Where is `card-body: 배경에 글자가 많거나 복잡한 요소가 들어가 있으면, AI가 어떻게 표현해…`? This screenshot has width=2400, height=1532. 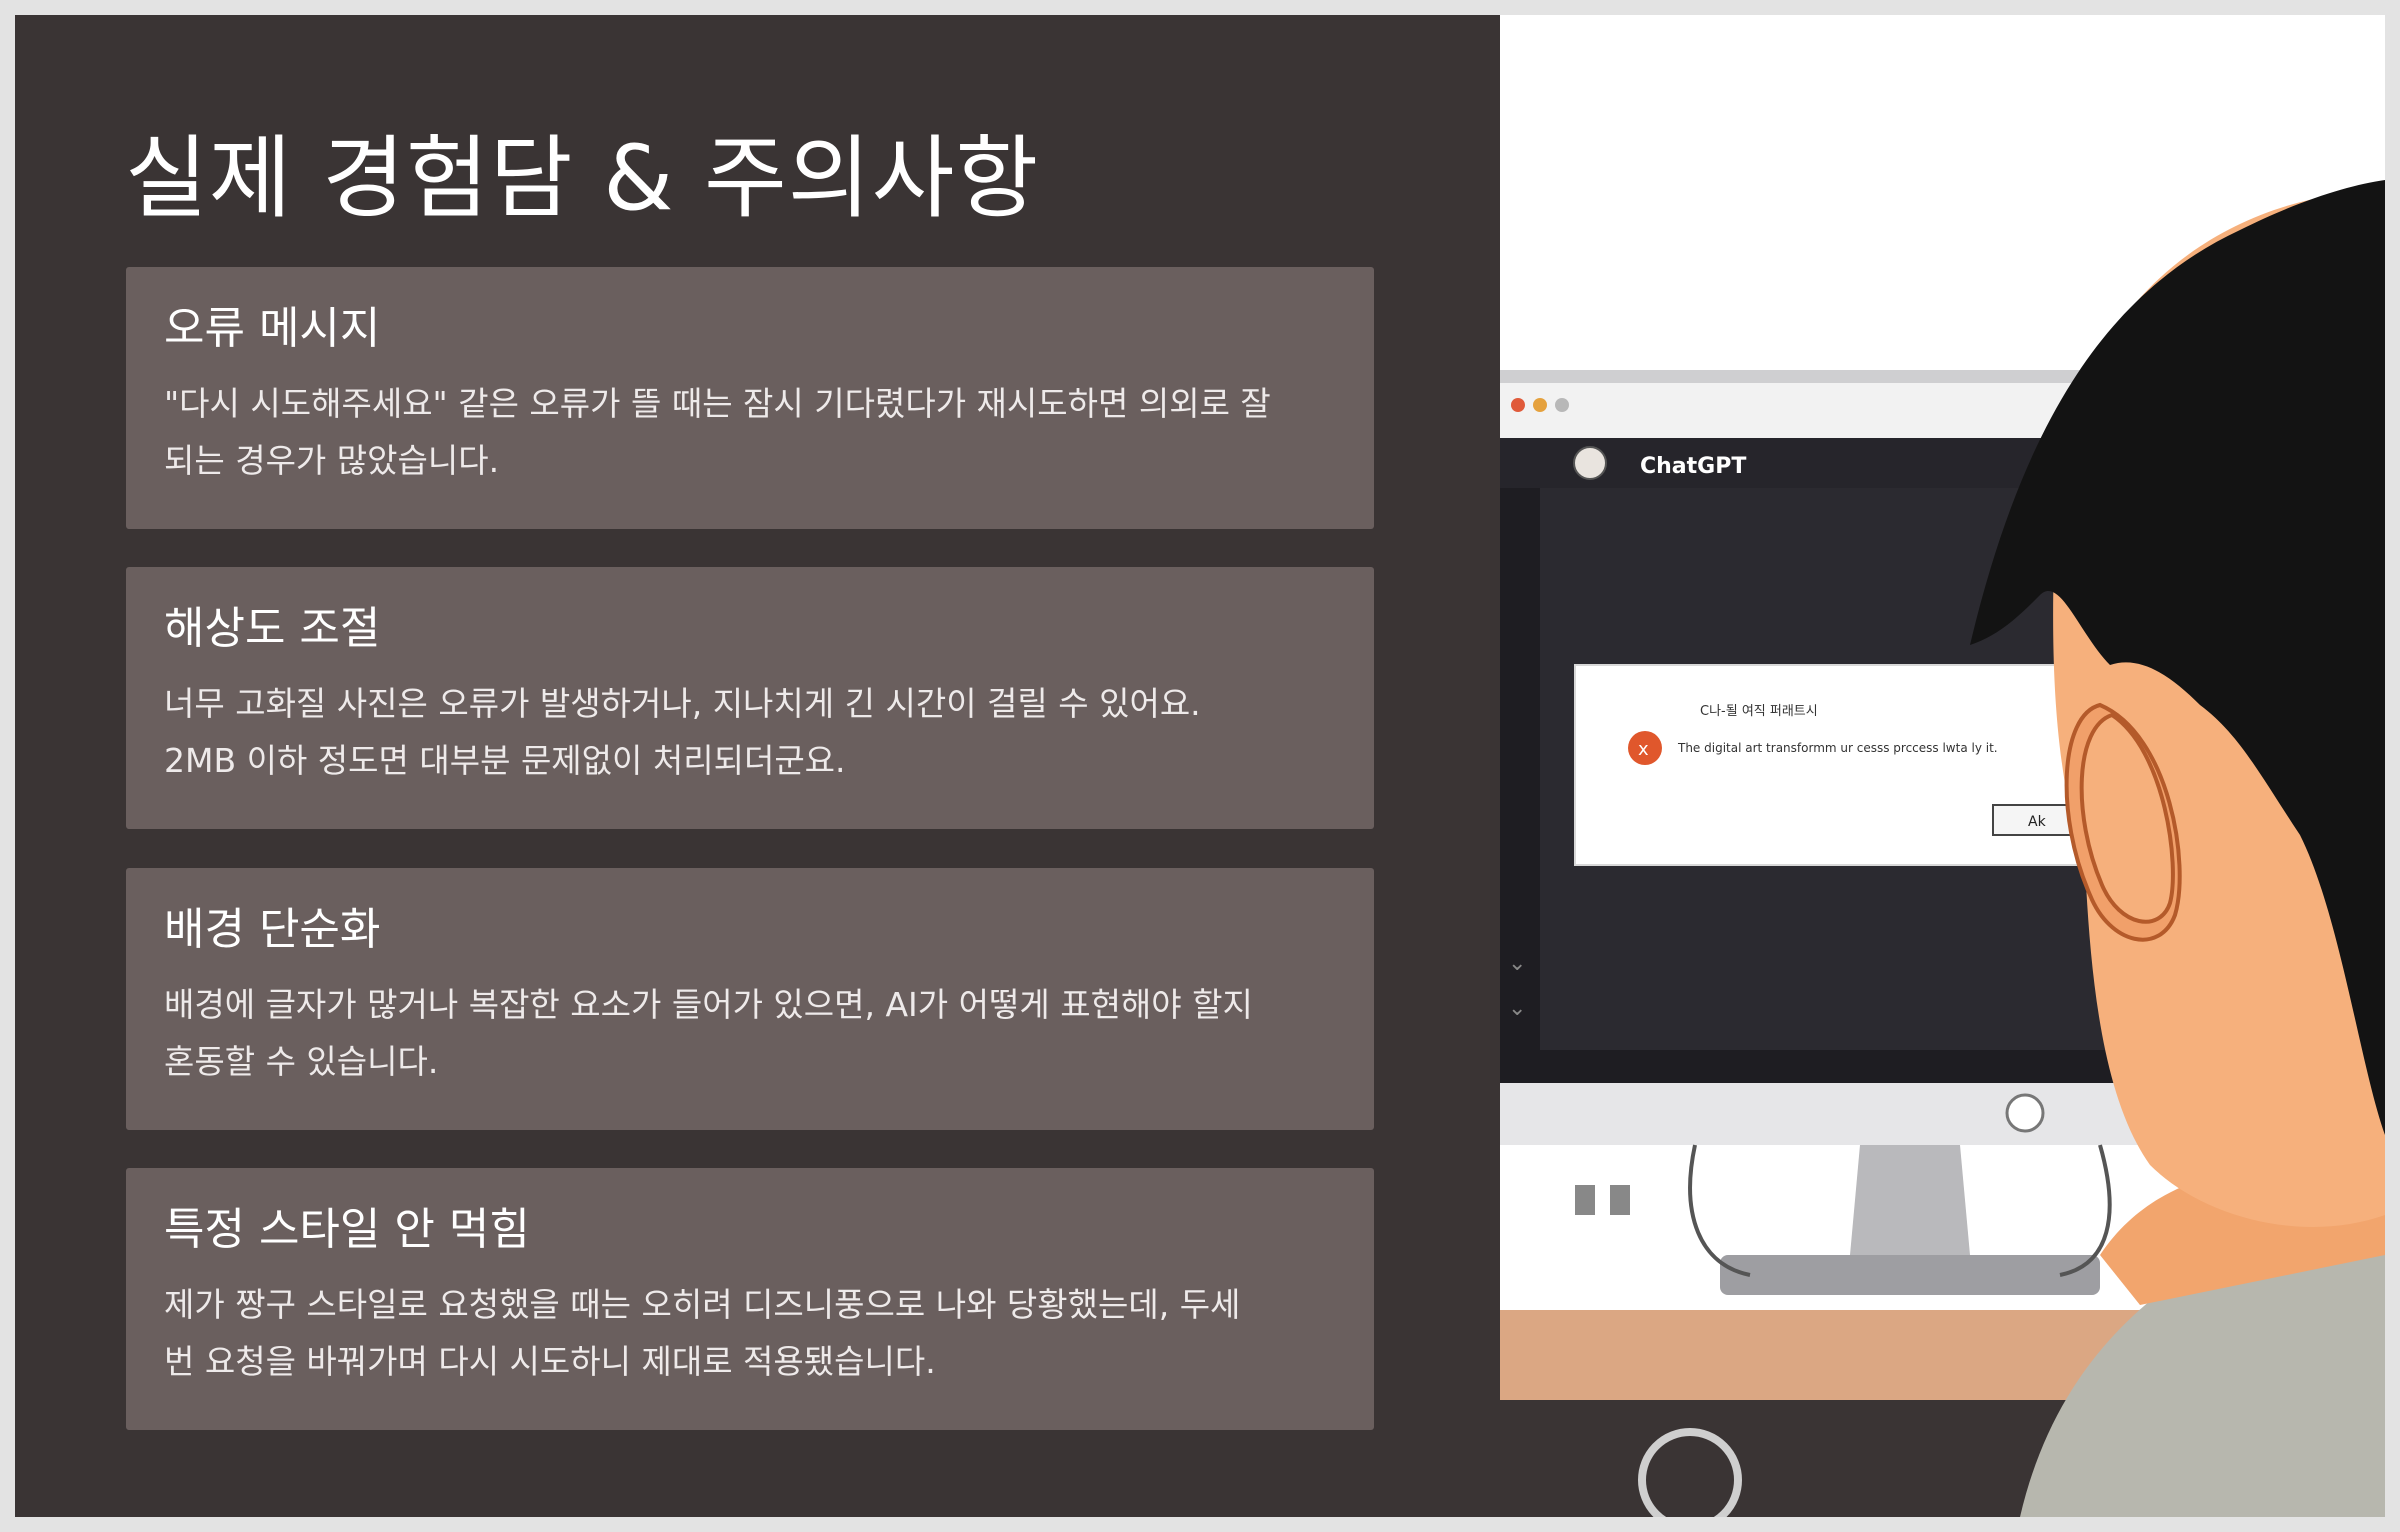 card-body: 배경에 글자가 많거나 복잡한 요소가 들어가 있으면, AI가 어떻게 표현해… is located at coordinates (751, 1033).